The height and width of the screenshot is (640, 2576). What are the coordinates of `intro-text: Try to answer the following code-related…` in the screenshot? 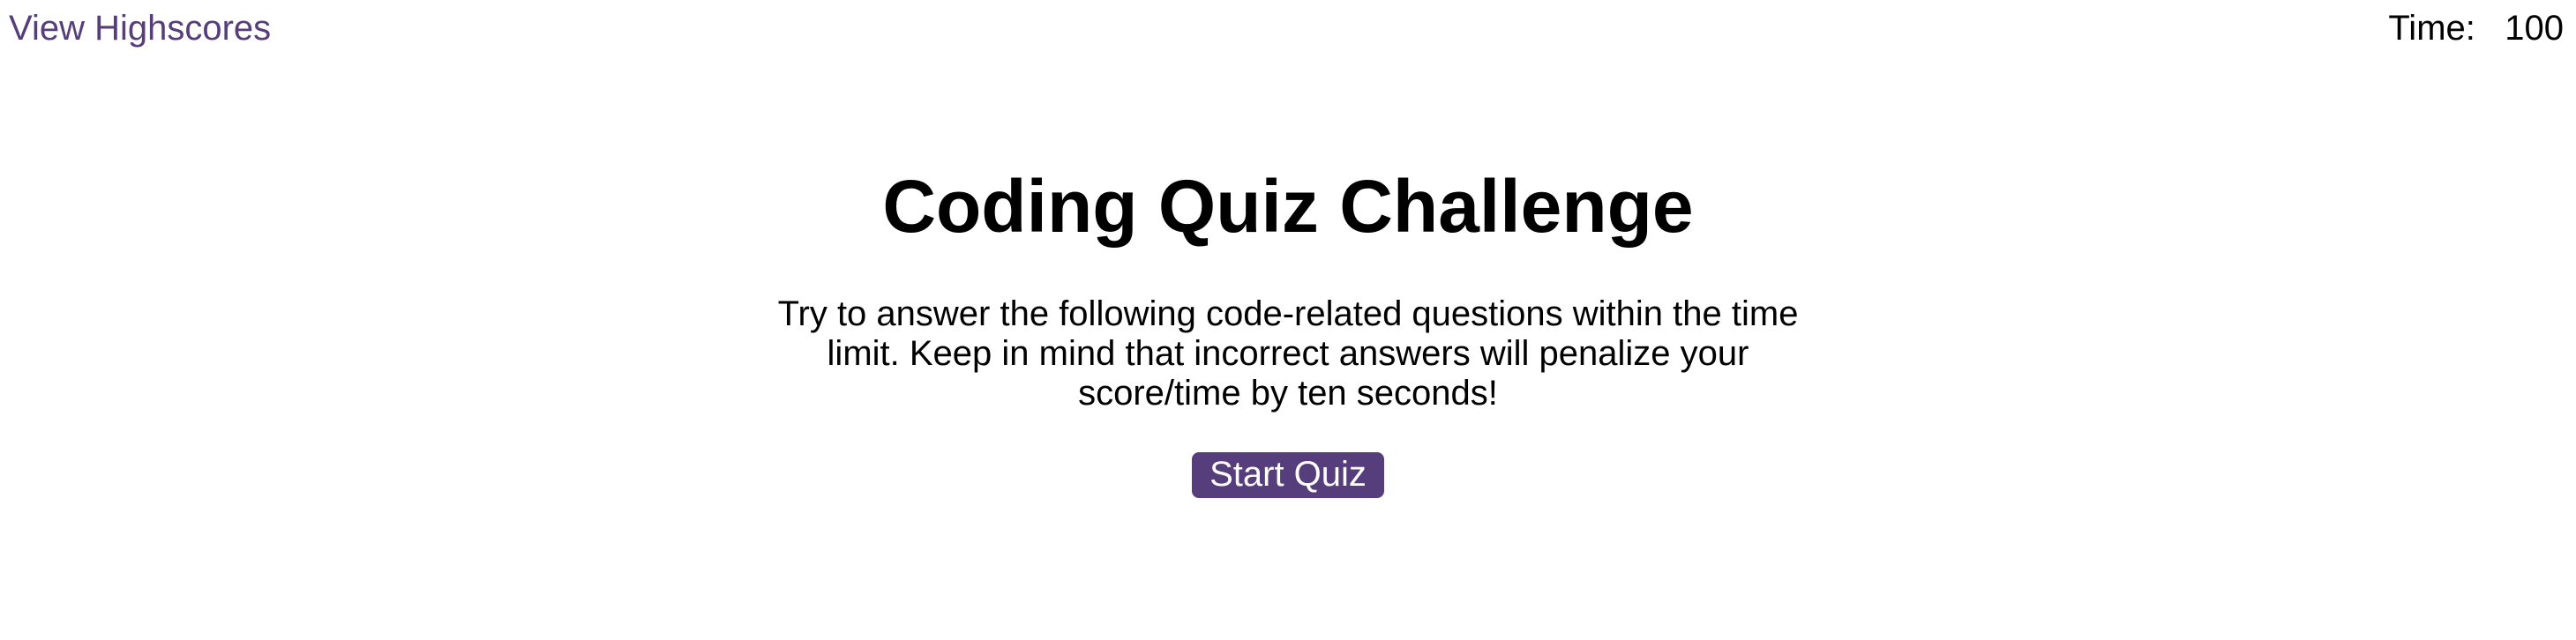 It's located at (1288, 353).